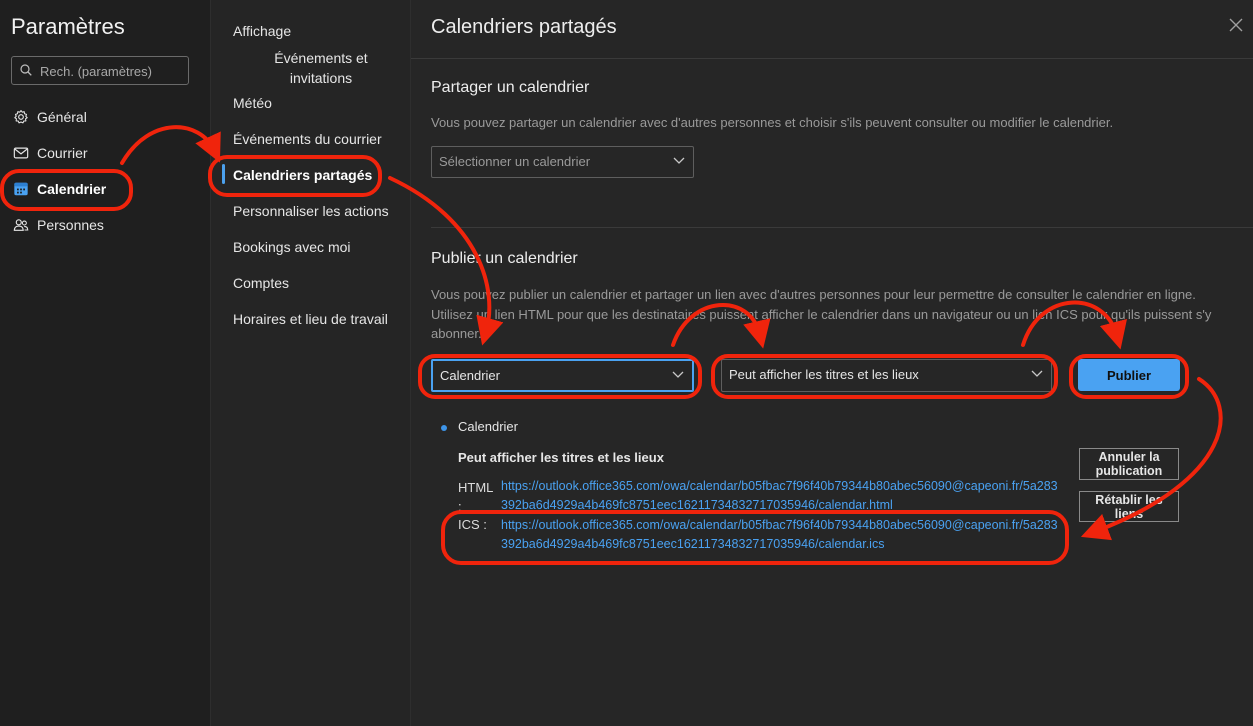 The width and height of the screenshot is (1253, 726). What do you see at coordinates (292, 247) in the screenshot?
I see `subnav-item-bookings: Bookings avec moi` at bounding box center [292, 247].